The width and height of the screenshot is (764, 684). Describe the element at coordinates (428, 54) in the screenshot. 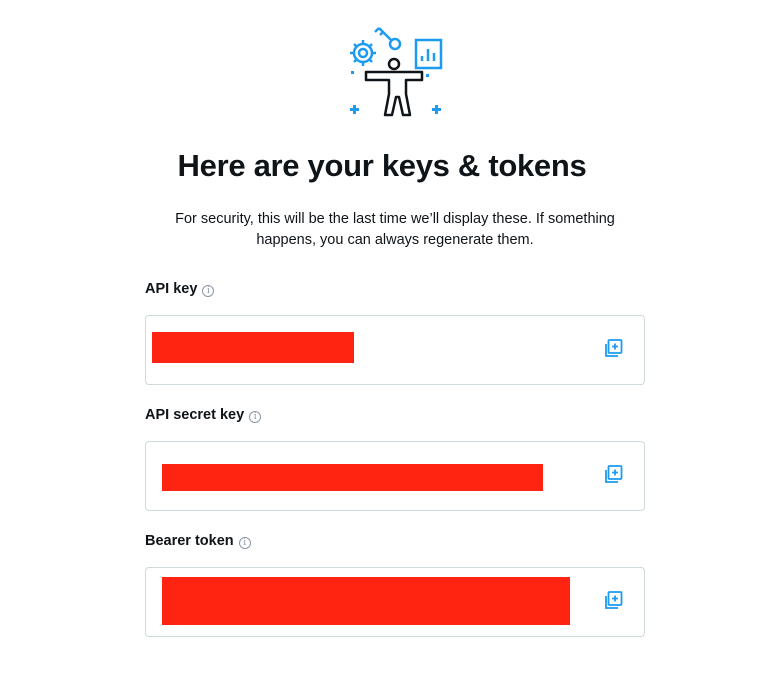

I see `chart-card-icon` at that location.